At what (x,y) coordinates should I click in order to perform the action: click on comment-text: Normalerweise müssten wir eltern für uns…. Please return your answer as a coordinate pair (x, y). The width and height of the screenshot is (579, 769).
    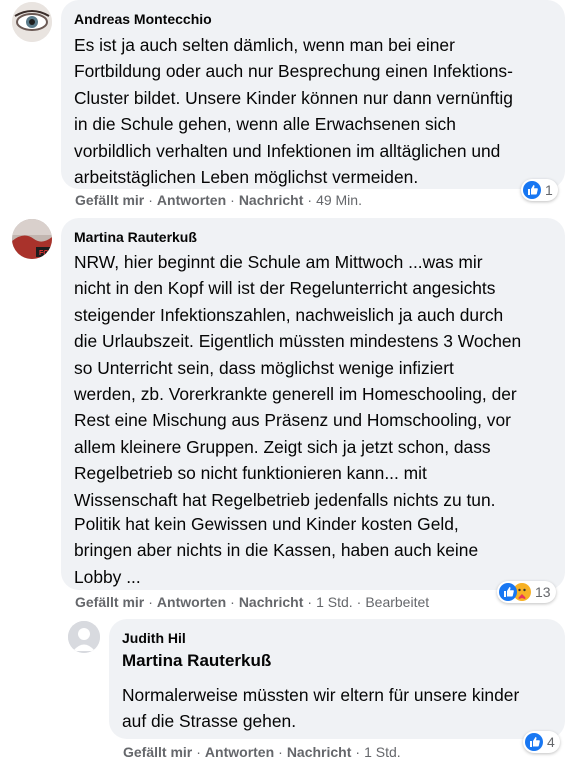
    Looking at the image, I should click on (321, 708).